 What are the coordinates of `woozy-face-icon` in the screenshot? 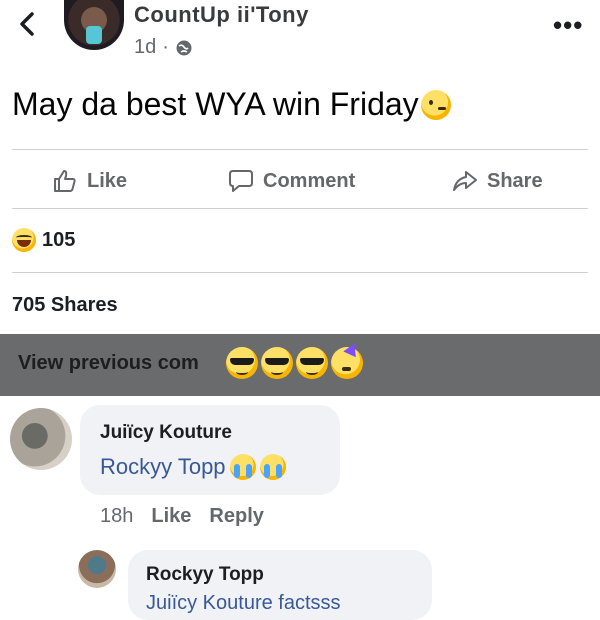 It's located at (435, 104).